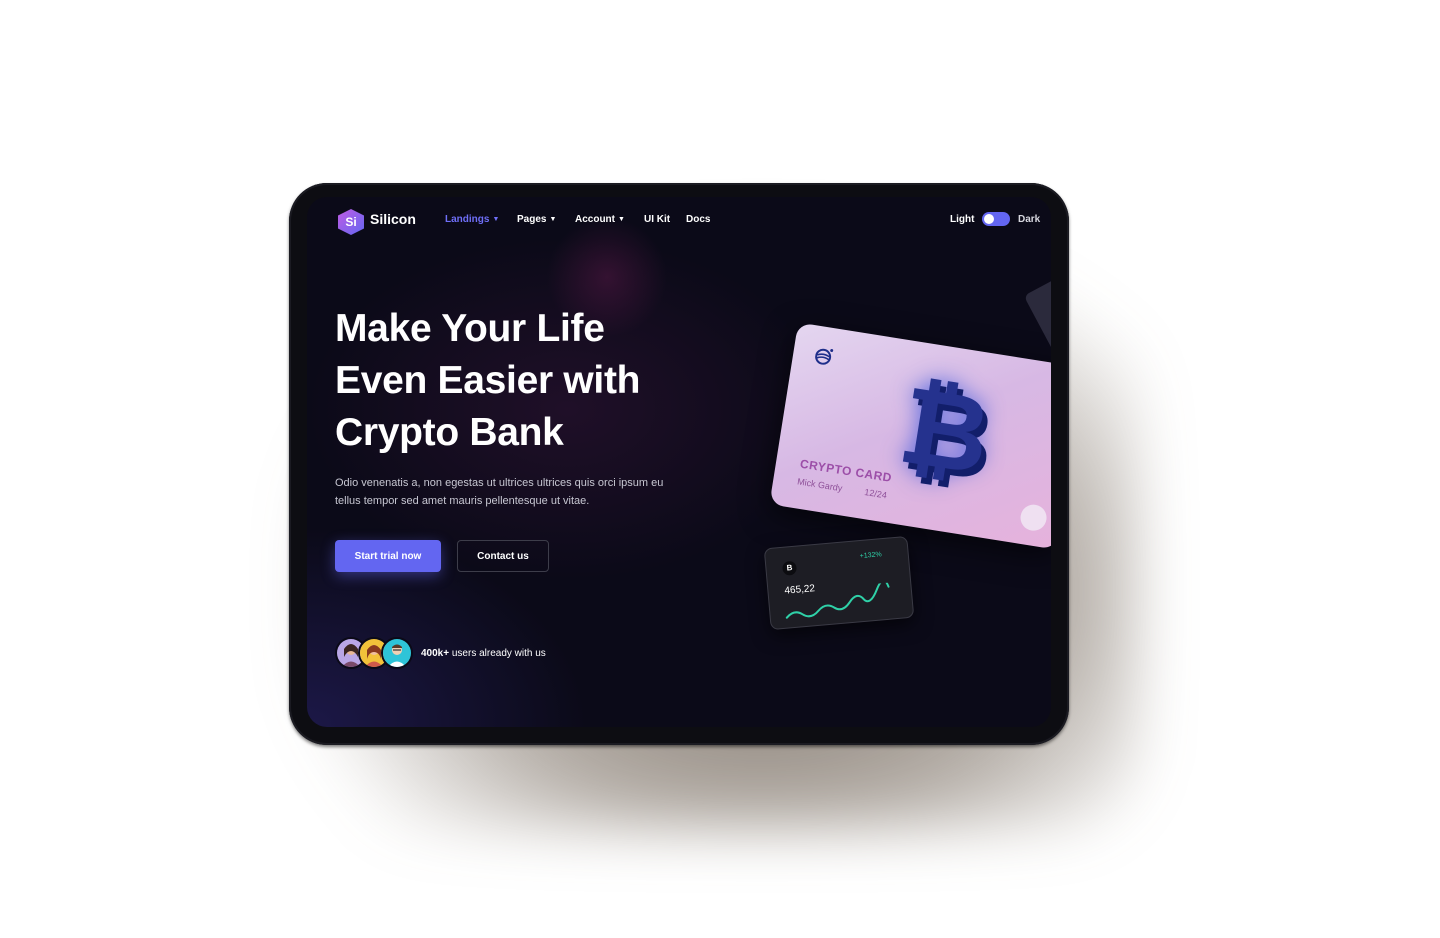 Image resolution: width=1440 pixels, height=938 pixels. Describe the element at coordinates (839, 583) in the screenshot. I see `balance-card: B +132% 465,22` at that location.